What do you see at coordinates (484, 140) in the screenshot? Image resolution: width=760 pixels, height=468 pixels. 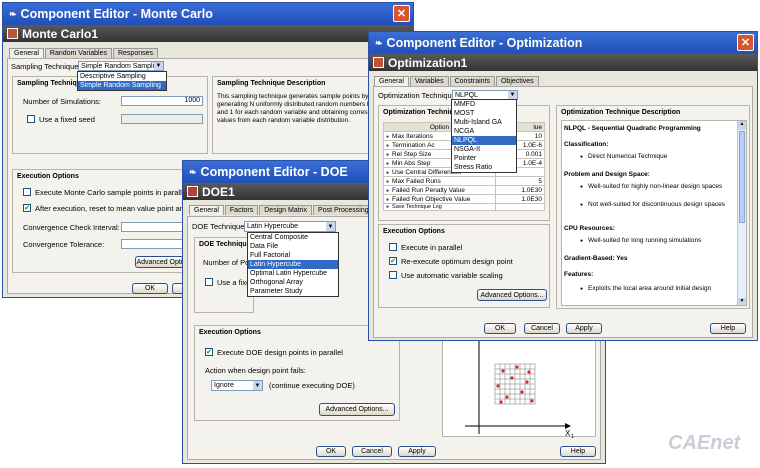 I see `dropdown-option-selected: NLPQL` at bounding box center [484, 140].